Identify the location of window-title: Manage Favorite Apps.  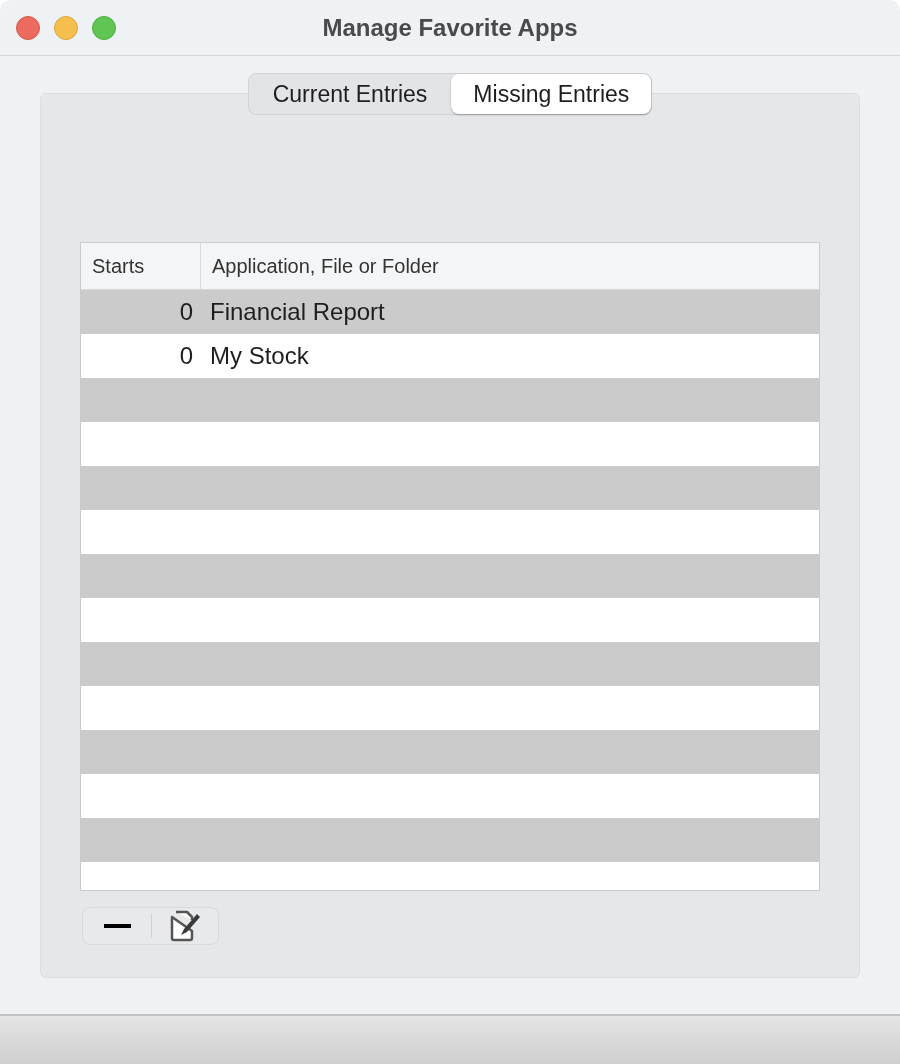
(450, 27).